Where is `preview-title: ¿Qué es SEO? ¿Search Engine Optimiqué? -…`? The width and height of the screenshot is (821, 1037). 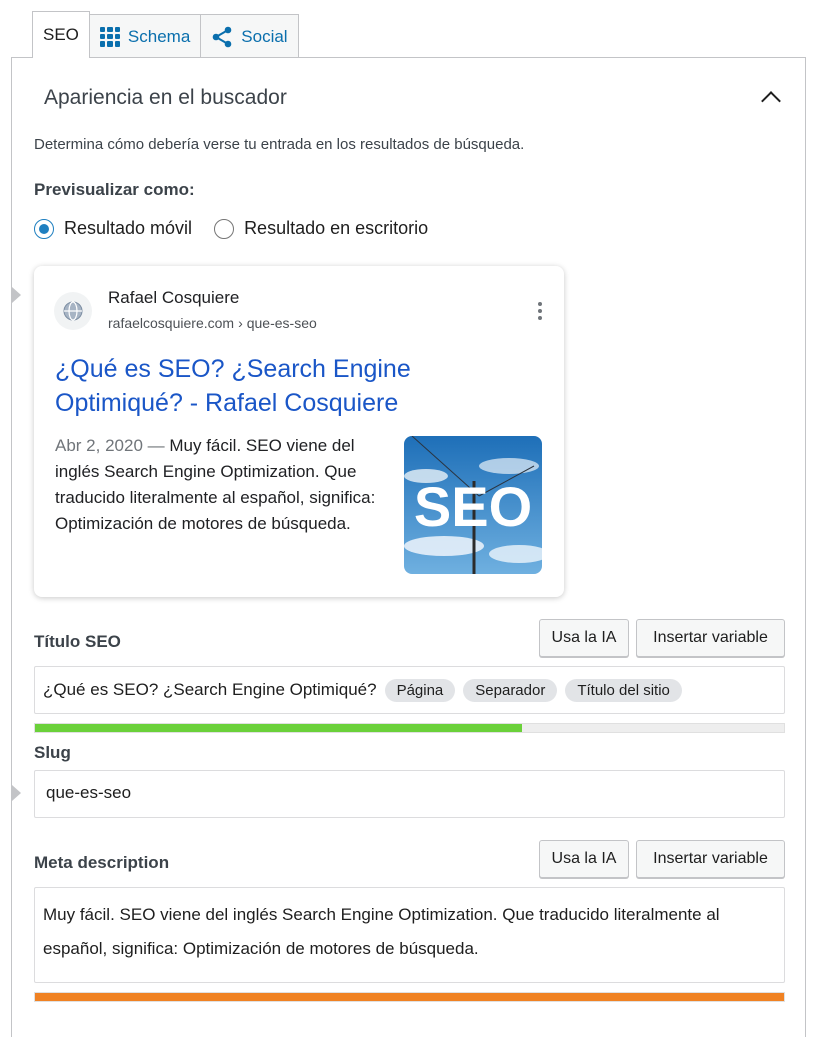
preview-title: ¿Qué es SEO? ¿Search Engine Optimiqué? -… is located at coordinates (295, 386).